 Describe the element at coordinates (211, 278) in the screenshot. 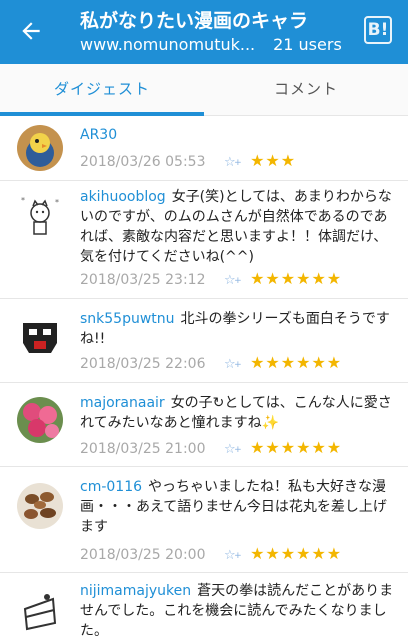

I see `comment-meta: 2018/03/25 23:12 ☆ ★★★★★★` at that location.